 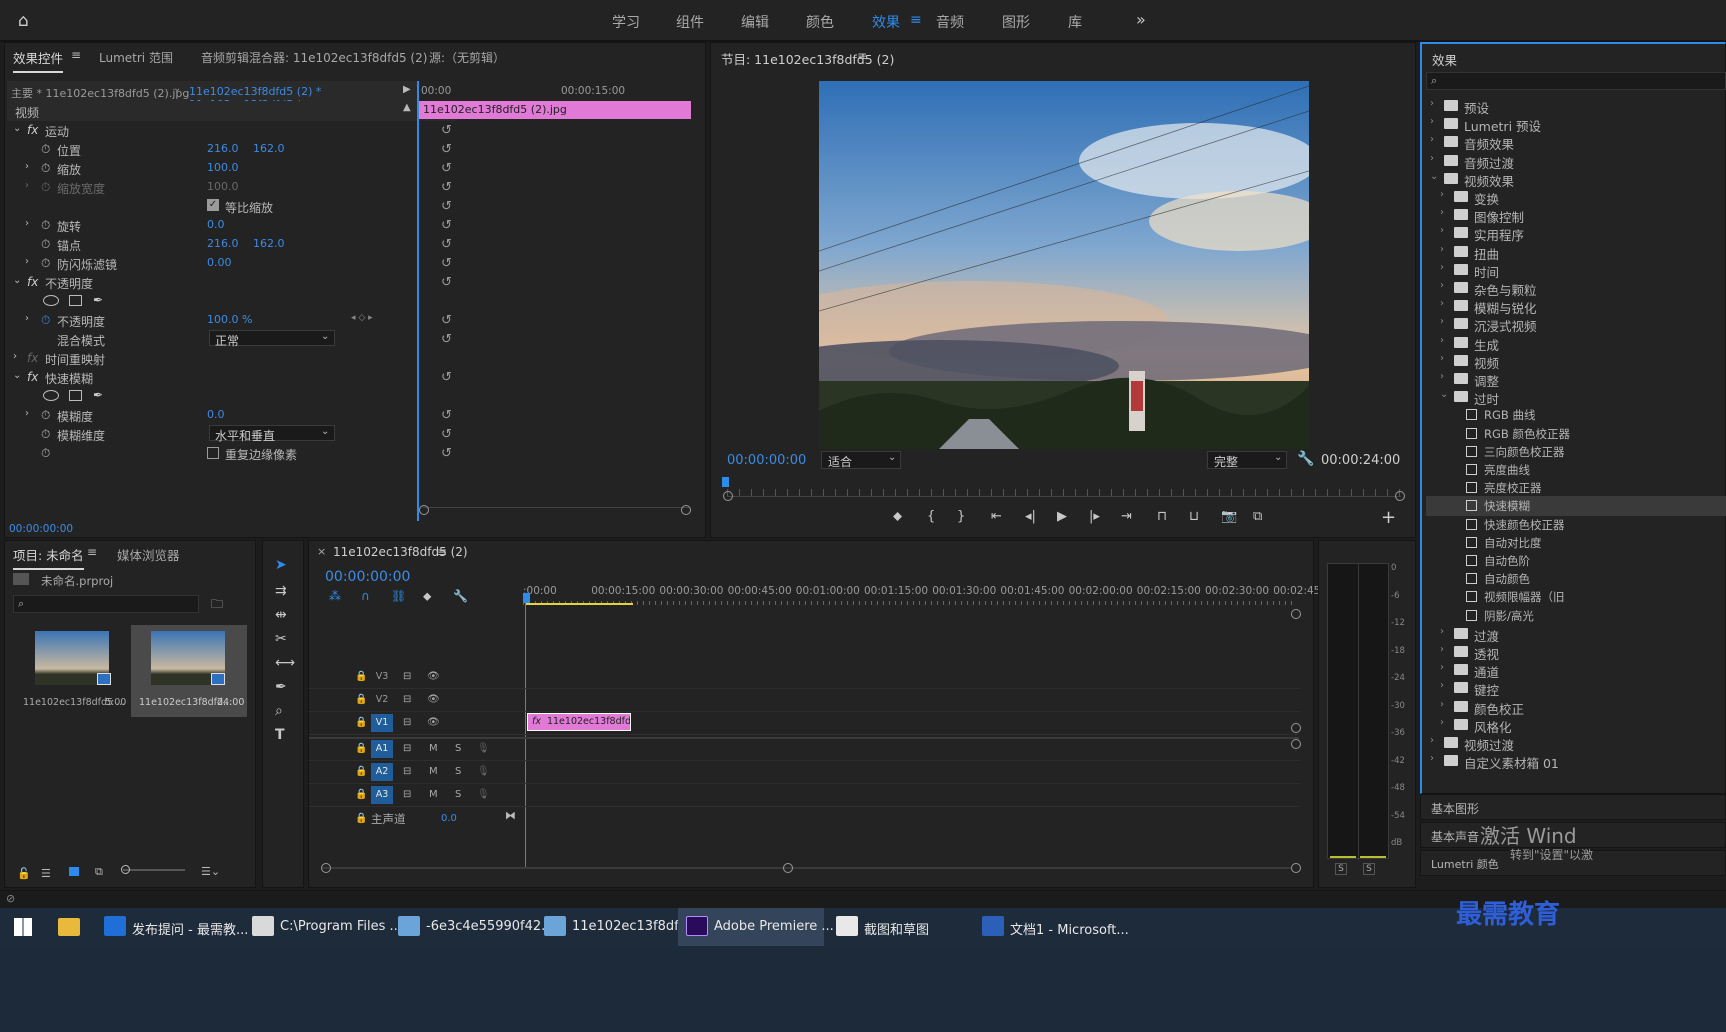 I want to click on selection-tool-icon: ➤, so click(x=281, y=565).